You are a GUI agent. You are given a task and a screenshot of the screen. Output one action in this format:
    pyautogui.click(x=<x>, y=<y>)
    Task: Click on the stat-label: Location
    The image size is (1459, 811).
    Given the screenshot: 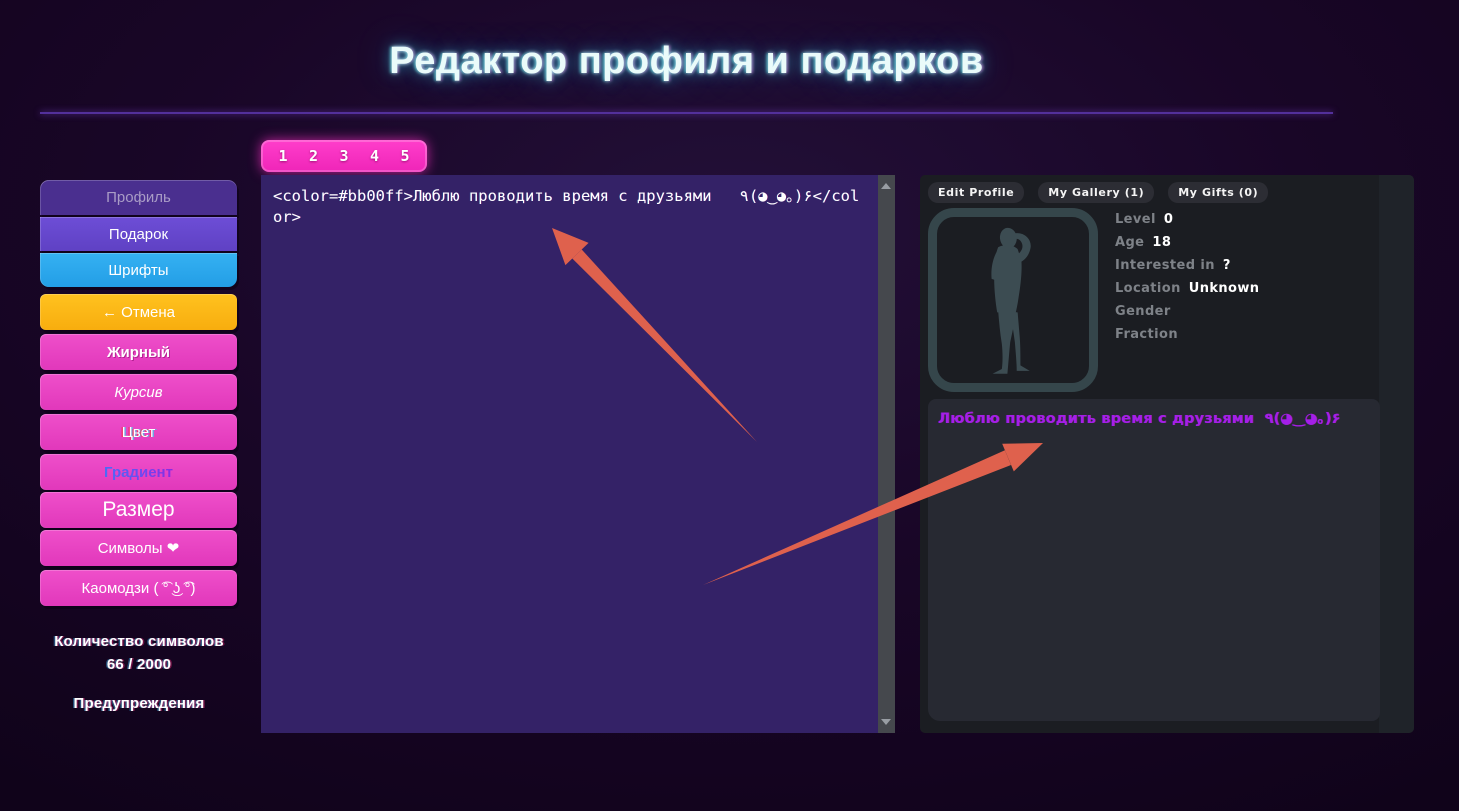 What is the action you would take?
    pyautogui.click(x=1148, y=288)
    